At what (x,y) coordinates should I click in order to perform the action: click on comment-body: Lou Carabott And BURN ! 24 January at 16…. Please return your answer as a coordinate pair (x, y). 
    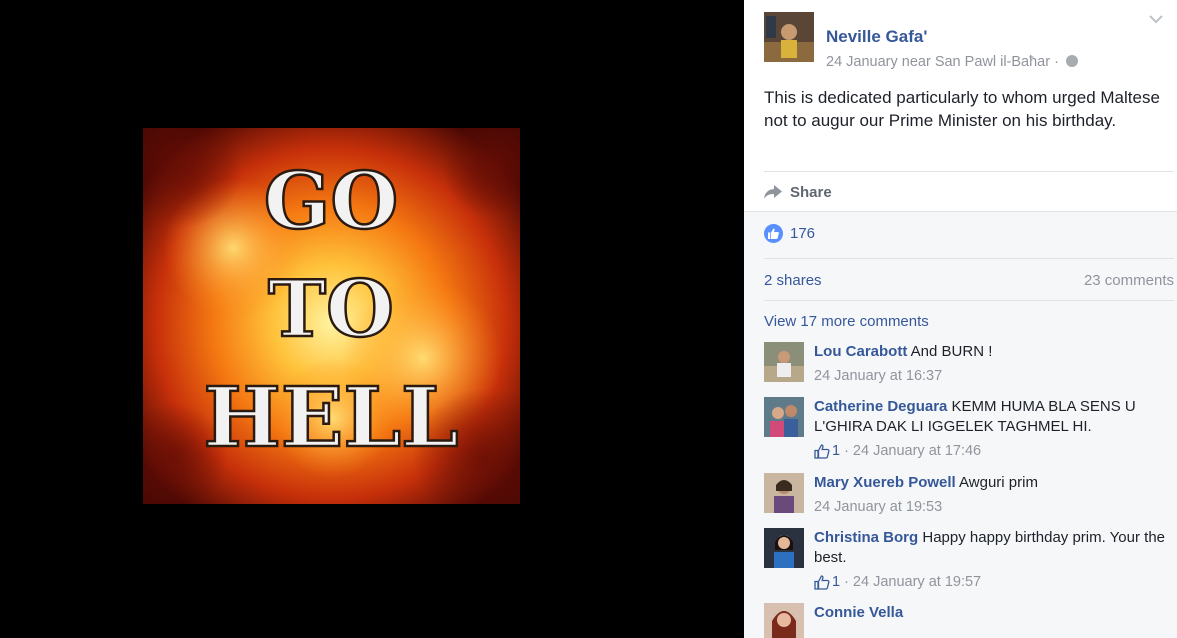
    Looking at the image, I should click on (994, 364).